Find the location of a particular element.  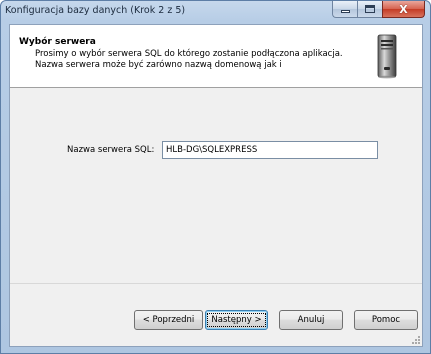

title-bar: Konfiguracja bazy danych (Krok 2 z 5) X is located at coordinates (215, 12).